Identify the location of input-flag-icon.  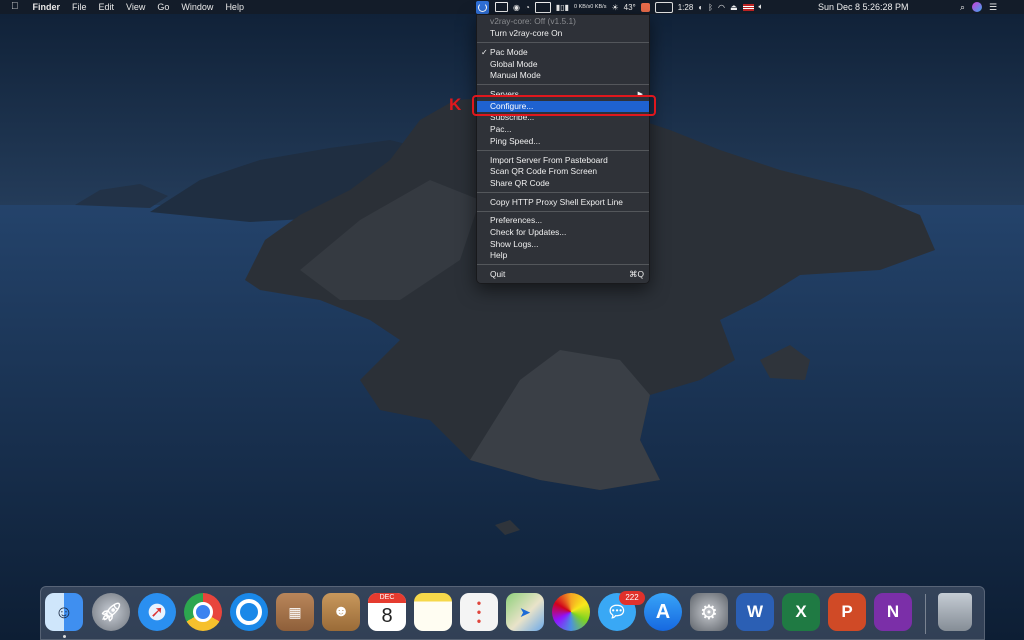
(748, 7).